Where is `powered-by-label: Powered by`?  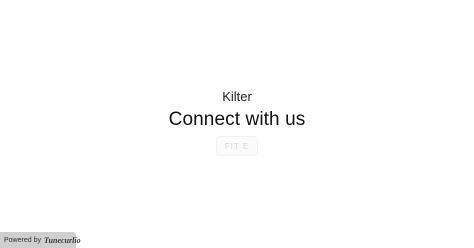 powered-by-label: Powered by is located at coordinates (22, 240).